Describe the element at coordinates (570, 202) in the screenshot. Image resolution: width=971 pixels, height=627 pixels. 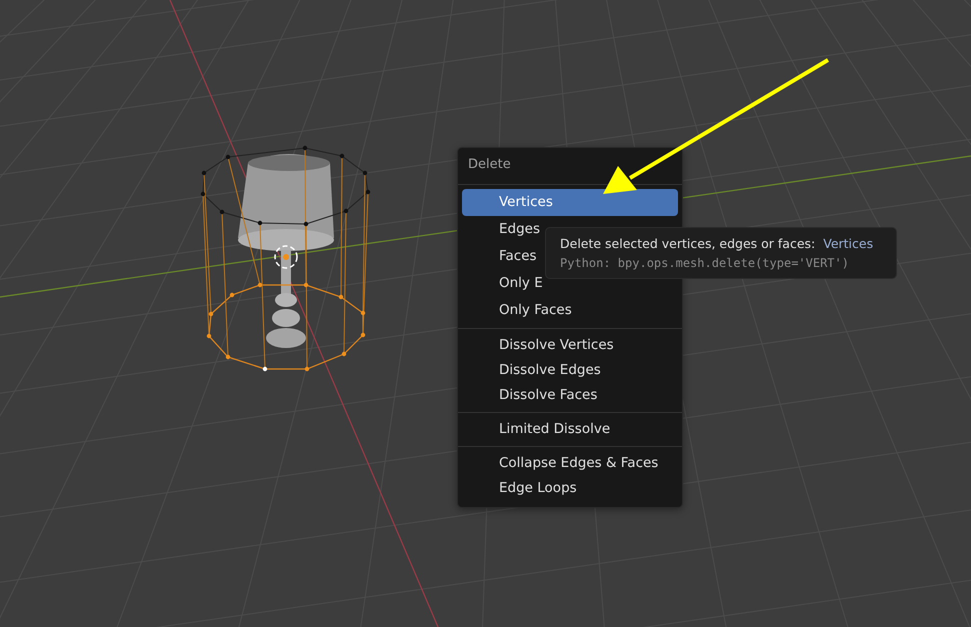
I see `menu-item: Vertices` at that location.